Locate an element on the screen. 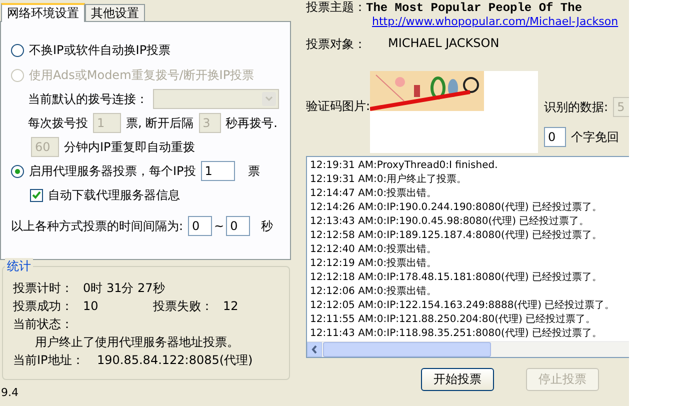 The height and width of the screenshot is (406, 683). target-label: 投票对象： is located at coordinates (336, 44).